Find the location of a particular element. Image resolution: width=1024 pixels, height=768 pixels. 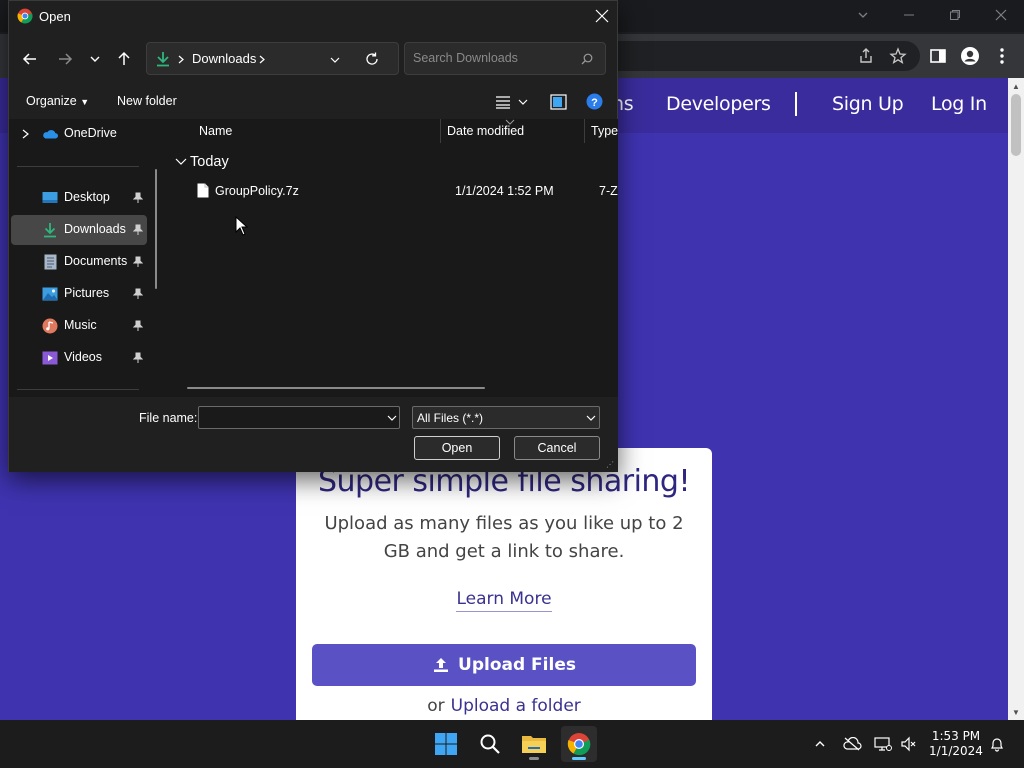

cancel-button: Cancel is located at coordinates (557, 448).